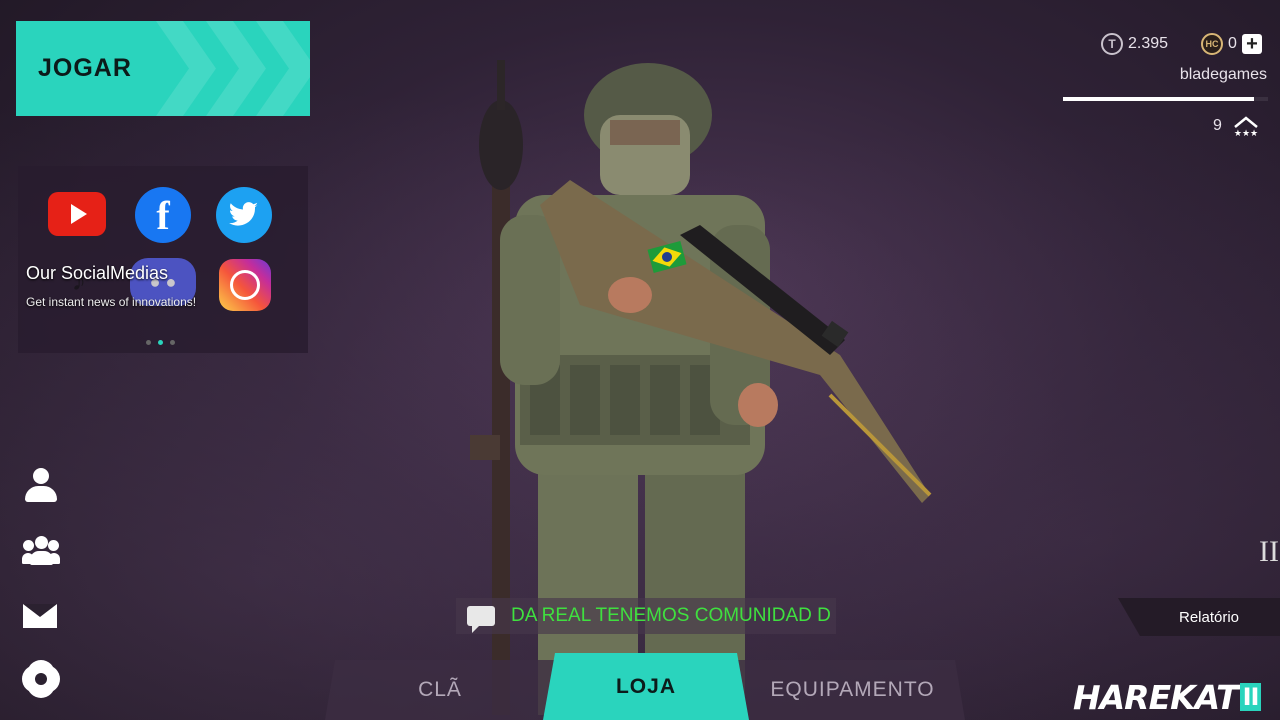 This screenshot has height=720, width=1280. Describe the element at coordinates (440, 690) in the screenshot. I see `tab-cla: CLÃ` at that location.